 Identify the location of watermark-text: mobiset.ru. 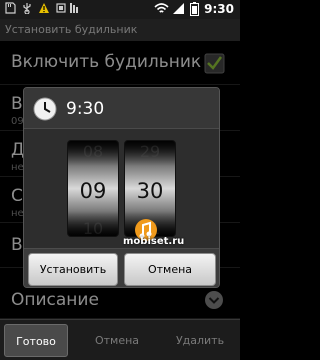
(154, 241).